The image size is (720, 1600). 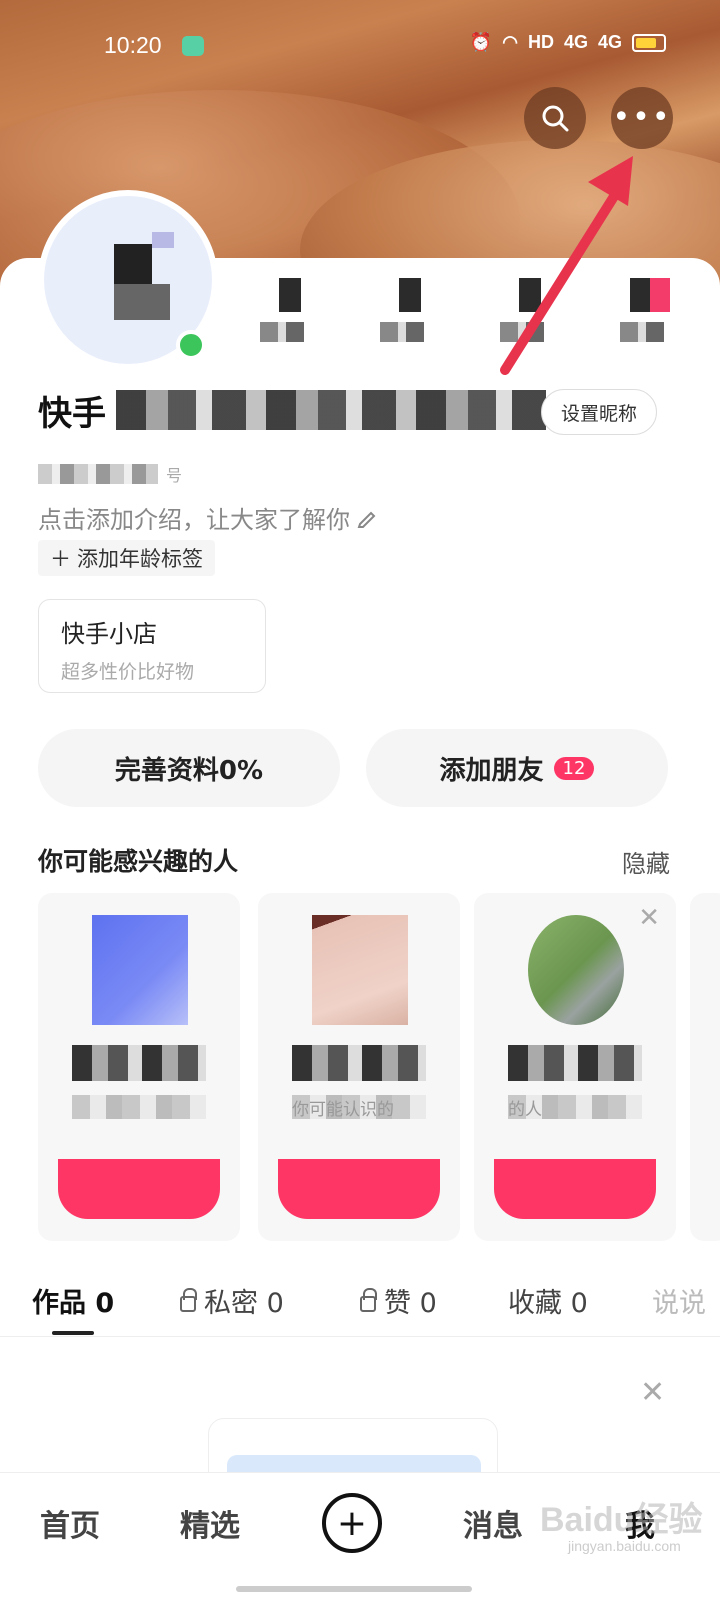 What do you see at coordinates (359, 1107) in the screenshot?
I see `recommend-reason: 你可能认识的` at bounding box center [359, 1107].